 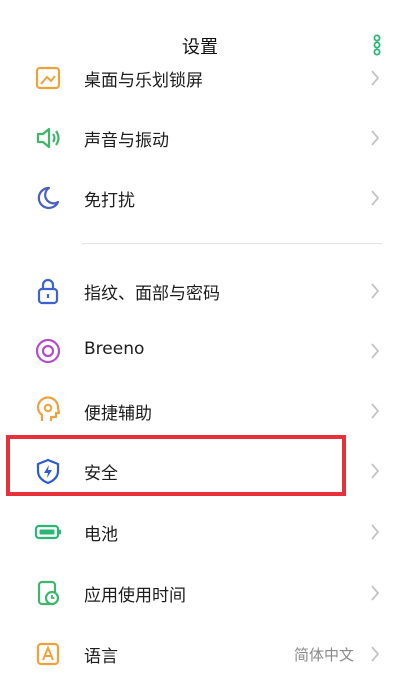 What do you see at coordinates (232, 243) in the screenshot?
I see `section-divider` at bounding box center [232, 243].